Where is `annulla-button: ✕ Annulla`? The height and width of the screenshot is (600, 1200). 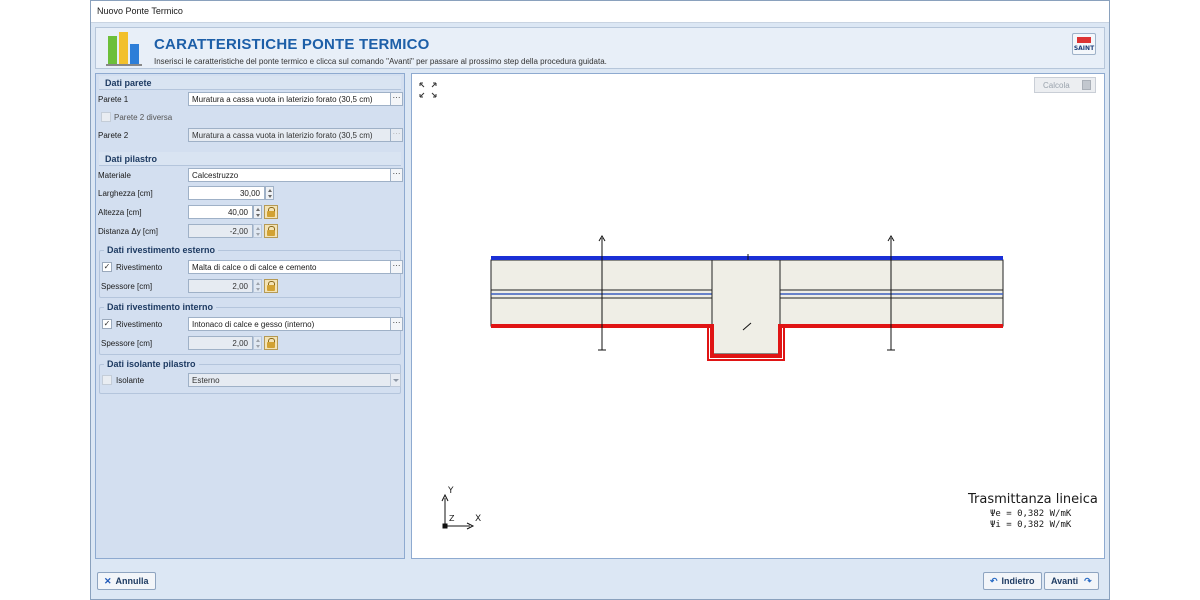
annulla-button: ✕ Annulla is located at coordinates (126, 581).